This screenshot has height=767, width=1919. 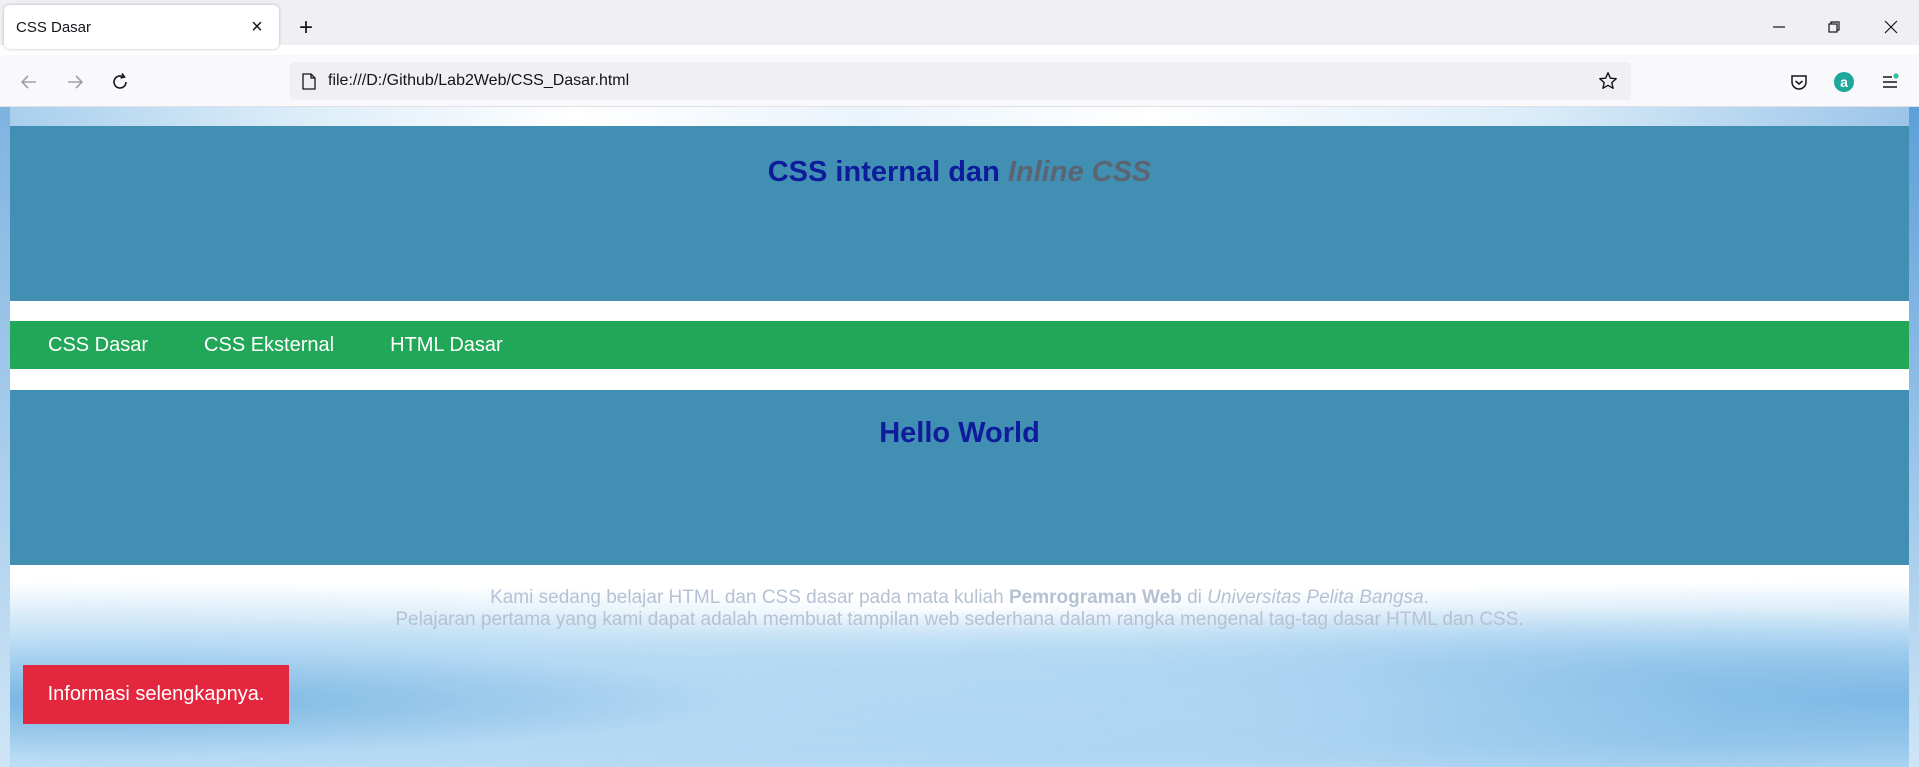 What do you see at coordinates (156, 694) in the screenshot?
I see `more-info-button: Informasi selengkapnya.` at bounding box center [156, 694].